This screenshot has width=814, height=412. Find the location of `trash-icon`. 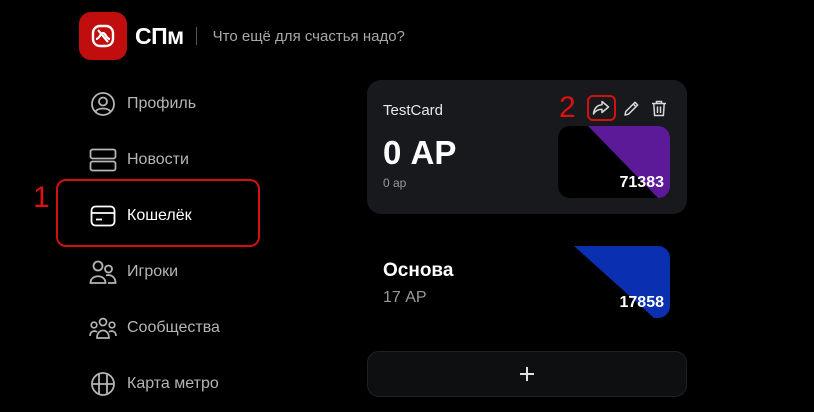

trash-icon is located at coordinates (659, 108).